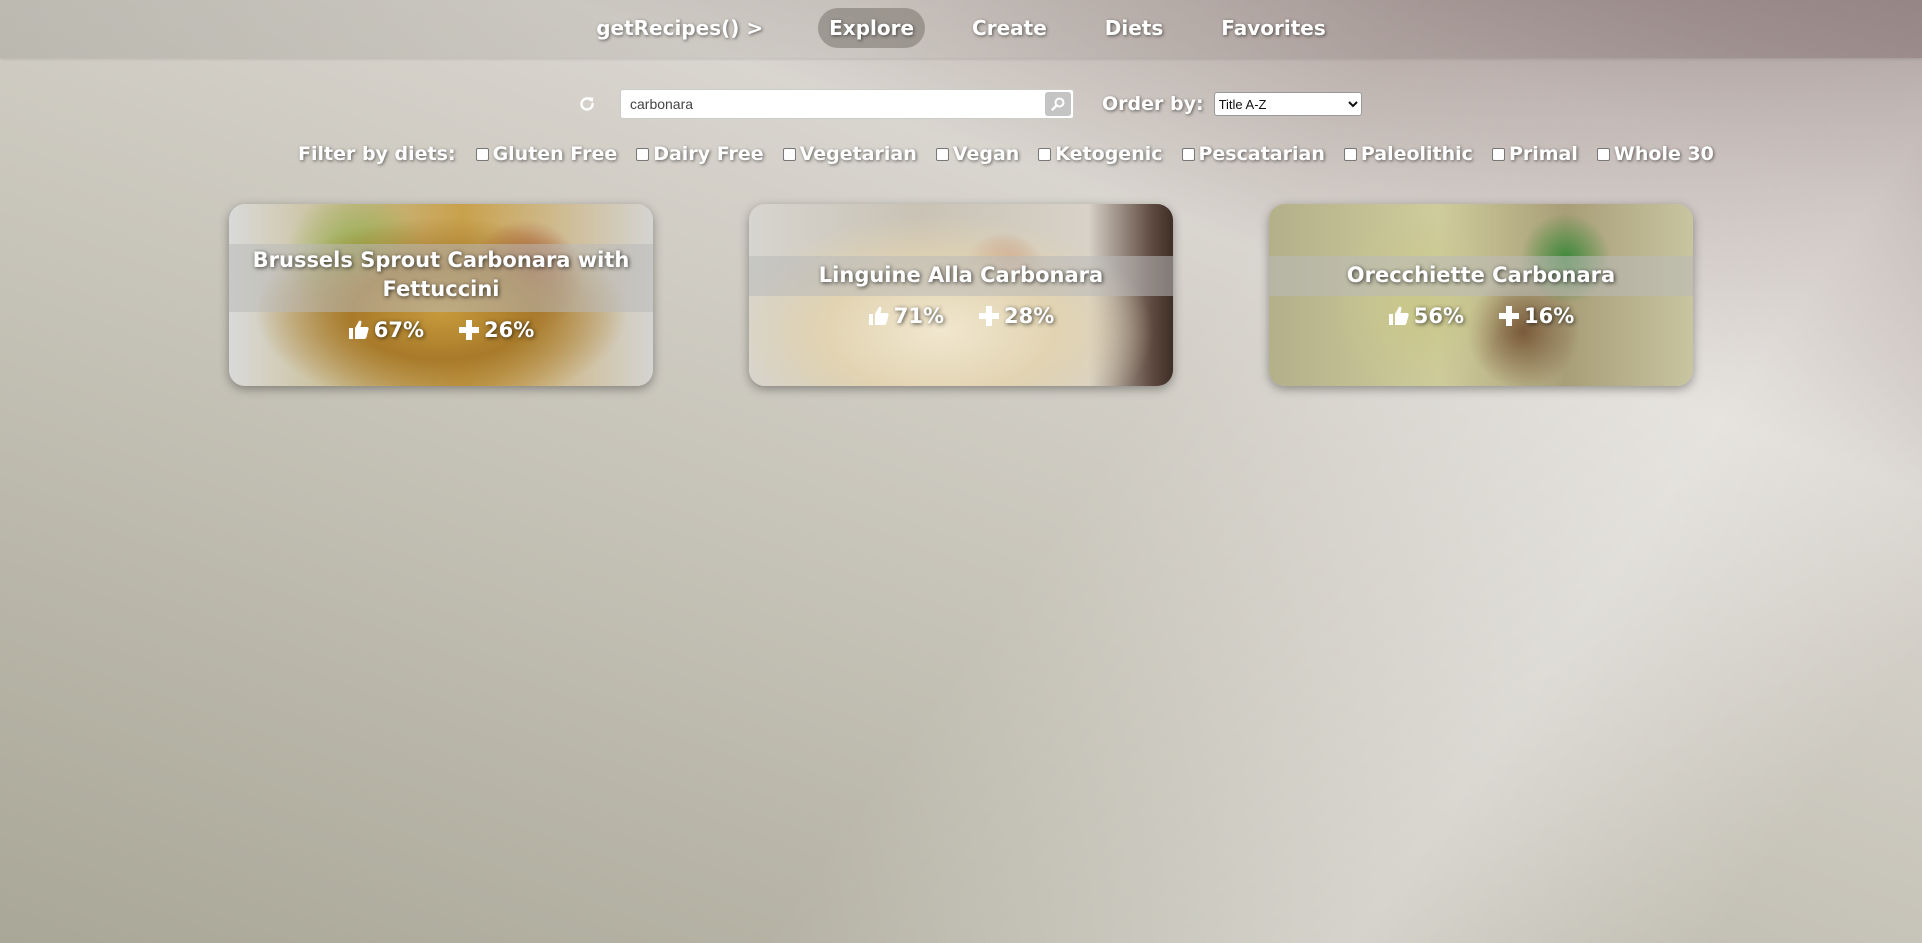 The width and height of the screenshot is (1922, 943). I want to click on diet-label: Gluten Free, so click(555, 154).